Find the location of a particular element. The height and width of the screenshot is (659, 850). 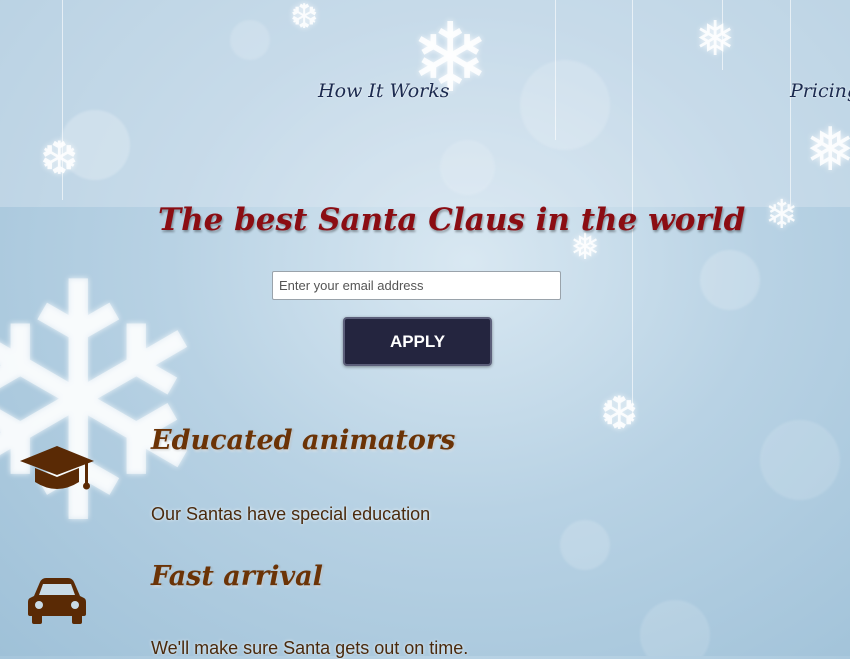

page-title: The best Santa Claus in the world is located at coordinates (452, 220).